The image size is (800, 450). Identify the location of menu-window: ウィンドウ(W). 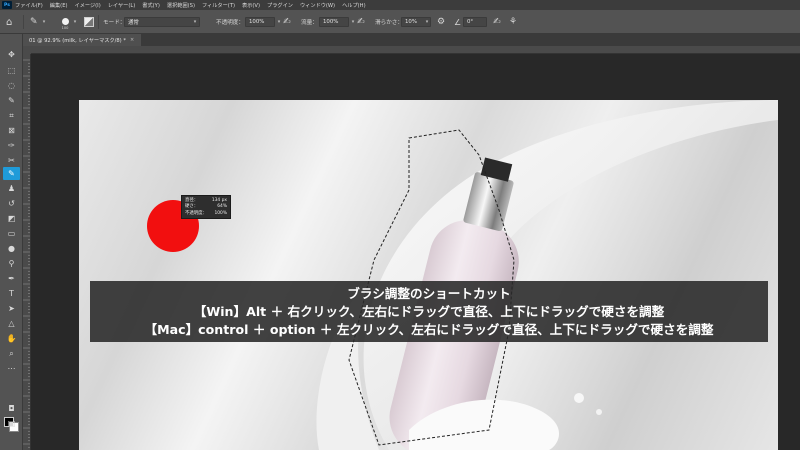
(317, 5).